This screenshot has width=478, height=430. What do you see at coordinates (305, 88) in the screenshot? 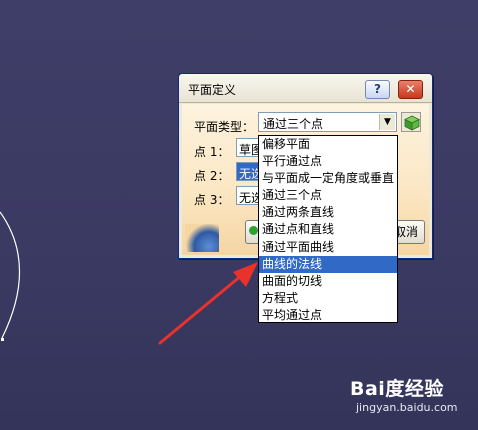
I see `dialog-titlebar: 平面定义 ? ✕` at bounding box center [305, 88].